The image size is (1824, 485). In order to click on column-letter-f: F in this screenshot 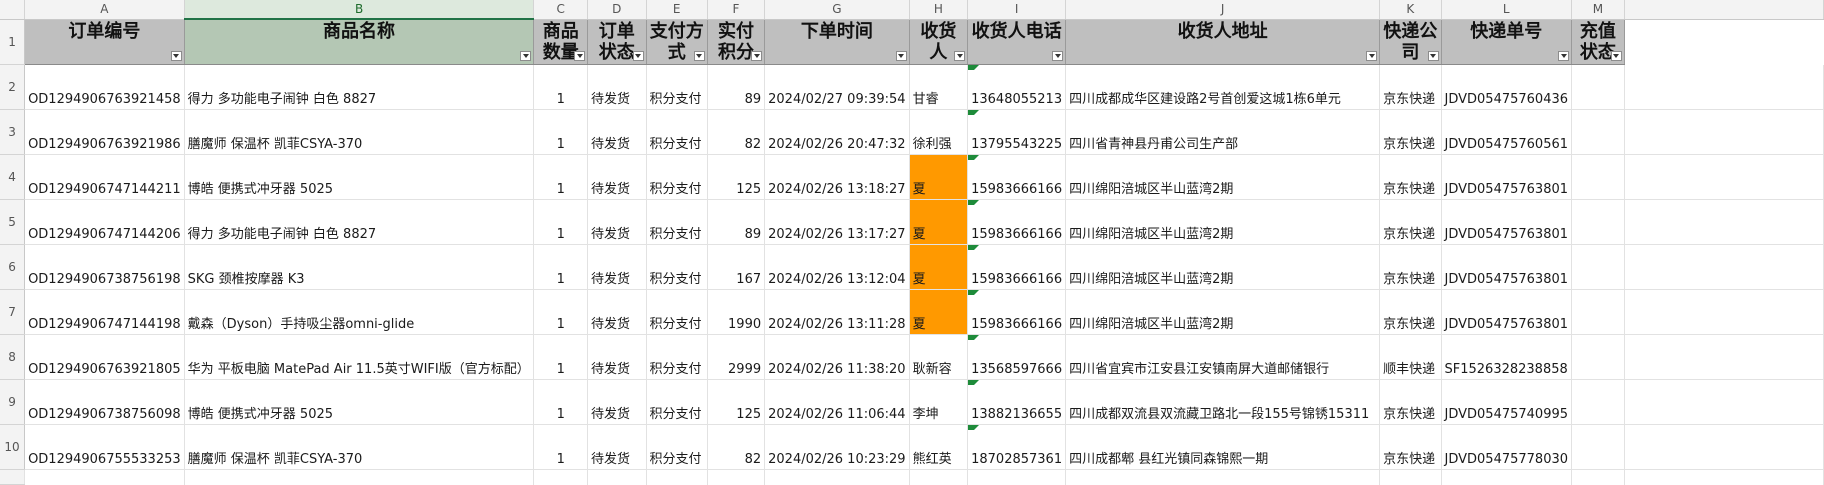, I will do `click(736, 10)`.